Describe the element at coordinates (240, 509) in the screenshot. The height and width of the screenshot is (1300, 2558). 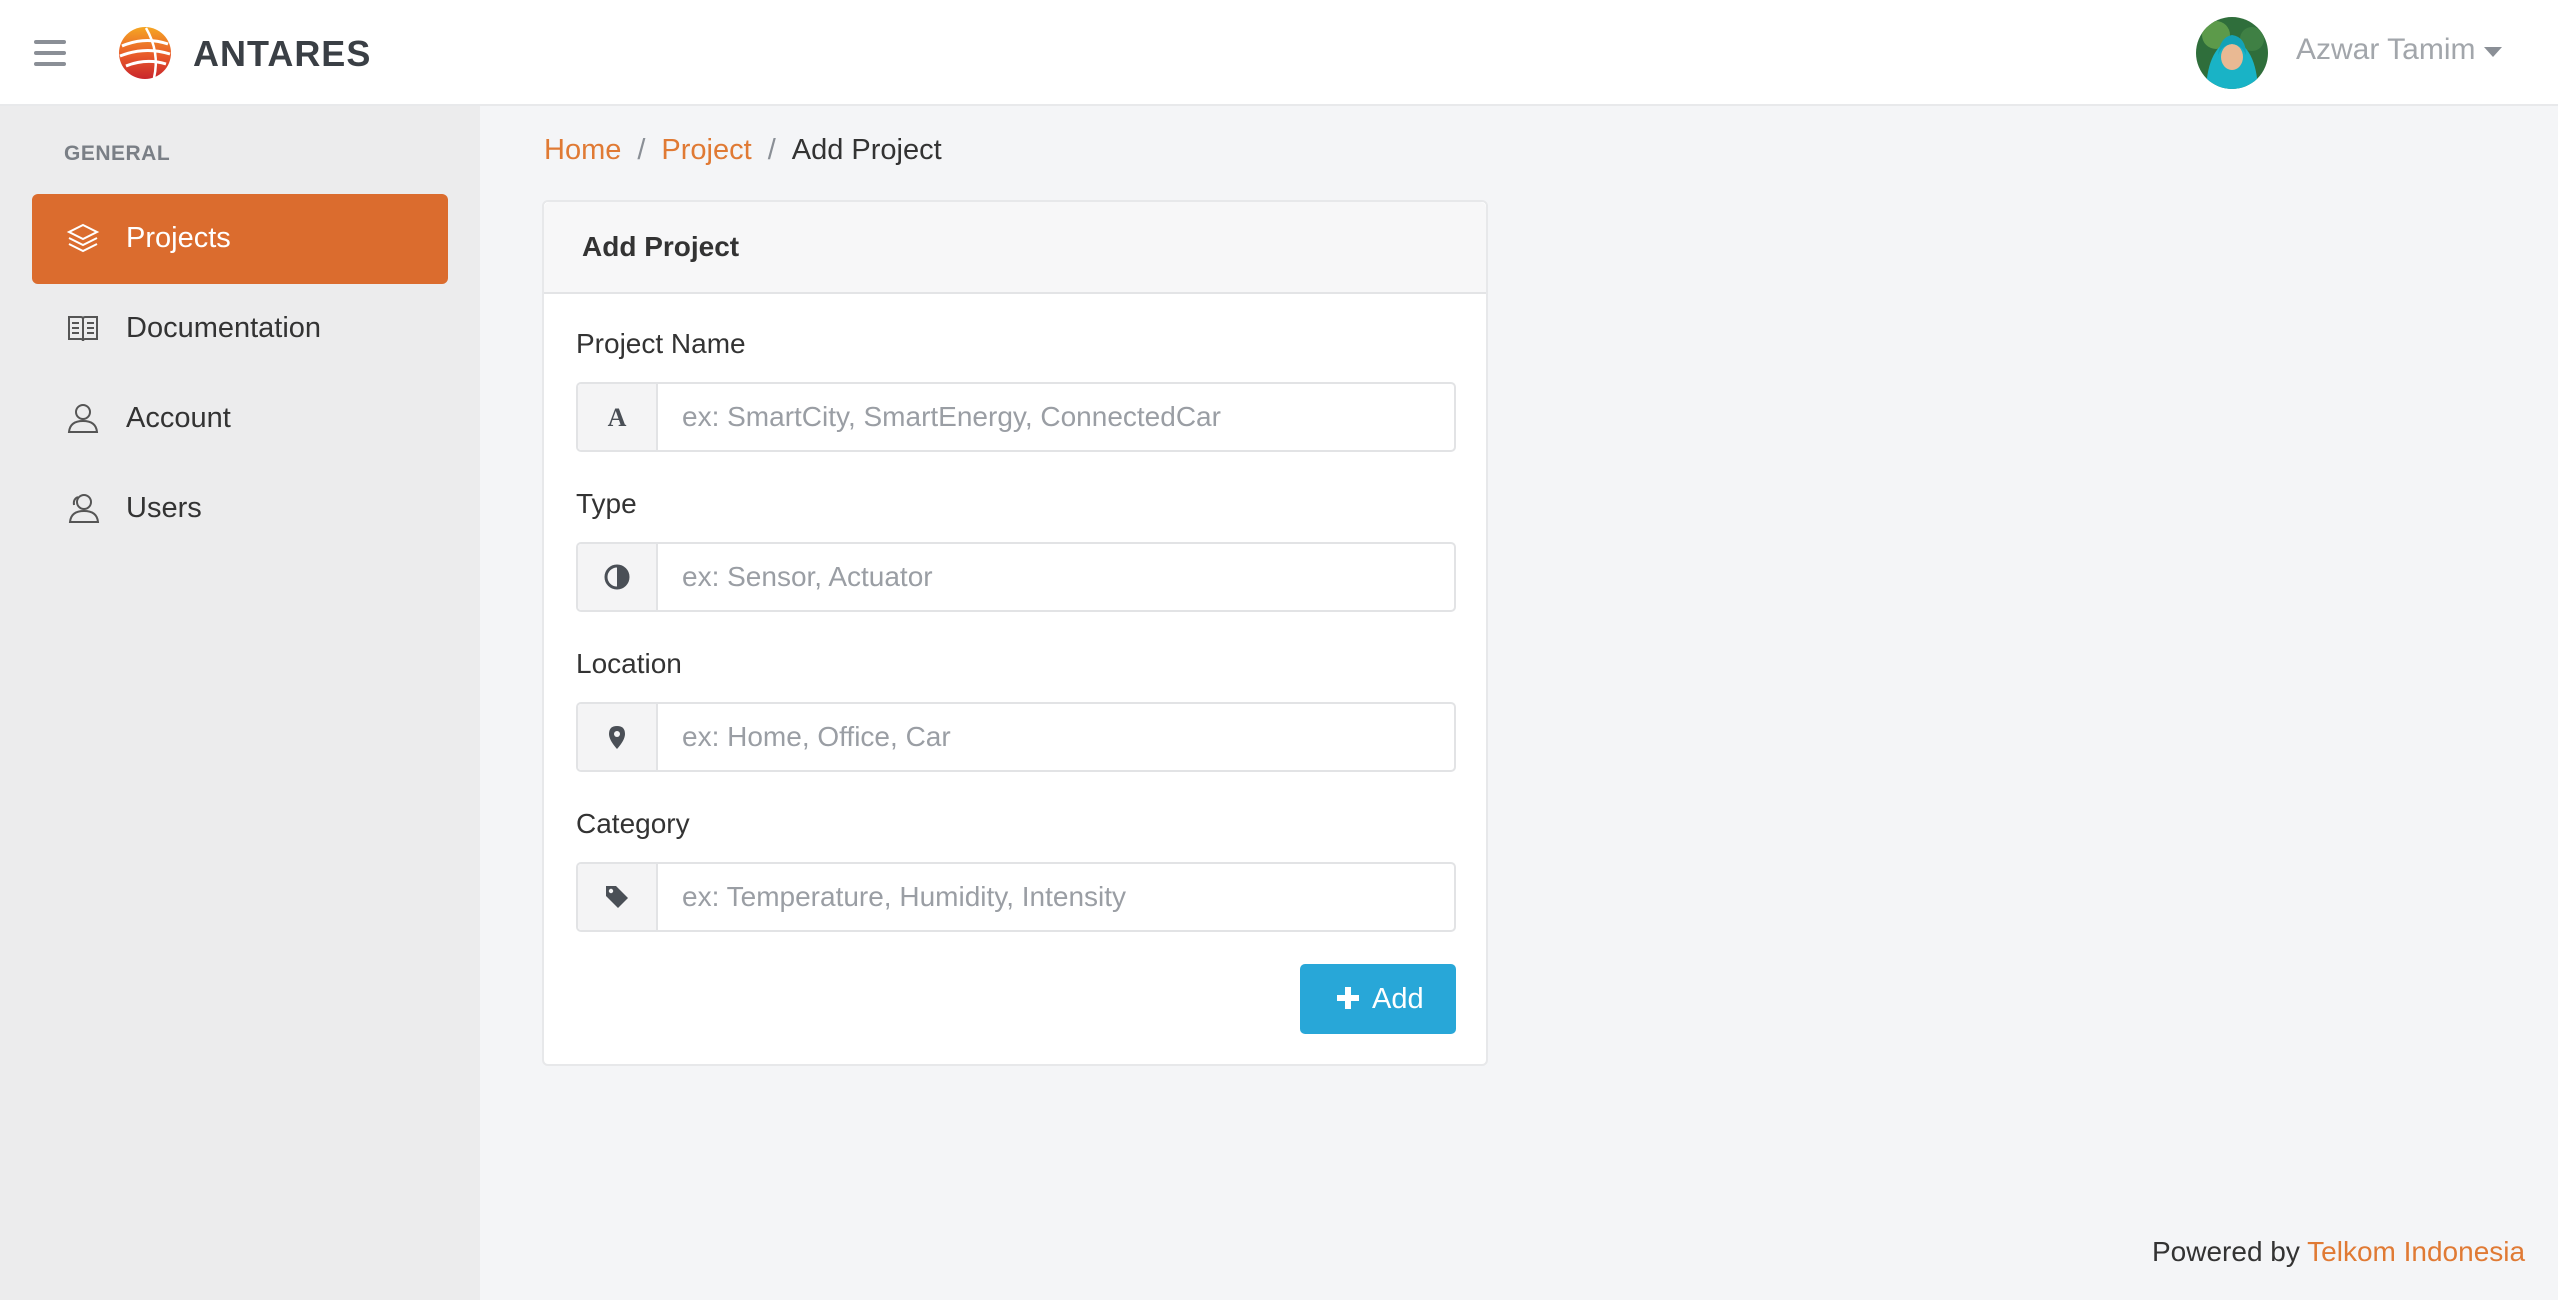
I see `sidebar-item-users: Users` at that location.